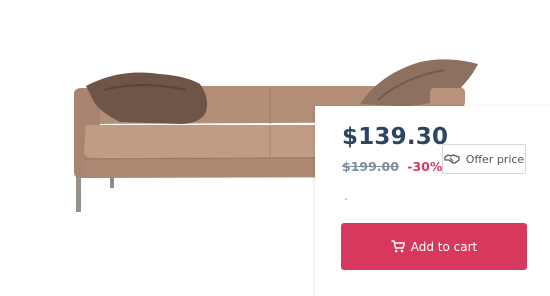 The height and width of the screenshot is (296, 550). Describe the element at coordinates (398, 246) in the screenshot. I see `cart-icon` at that location.